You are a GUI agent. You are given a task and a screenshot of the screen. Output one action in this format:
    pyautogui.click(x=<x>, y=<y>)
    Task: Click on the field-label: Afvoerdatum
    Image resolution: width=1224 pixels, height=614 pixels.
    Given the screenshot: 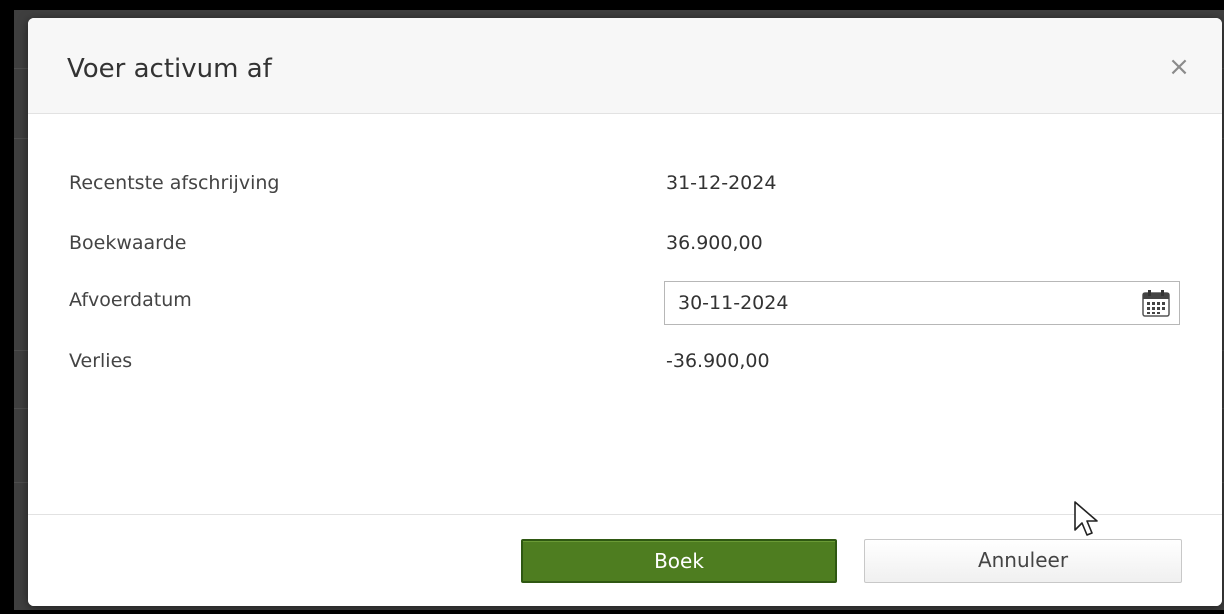 What is the action you would take?
    pyautogui.click(x=130, y=300)
    